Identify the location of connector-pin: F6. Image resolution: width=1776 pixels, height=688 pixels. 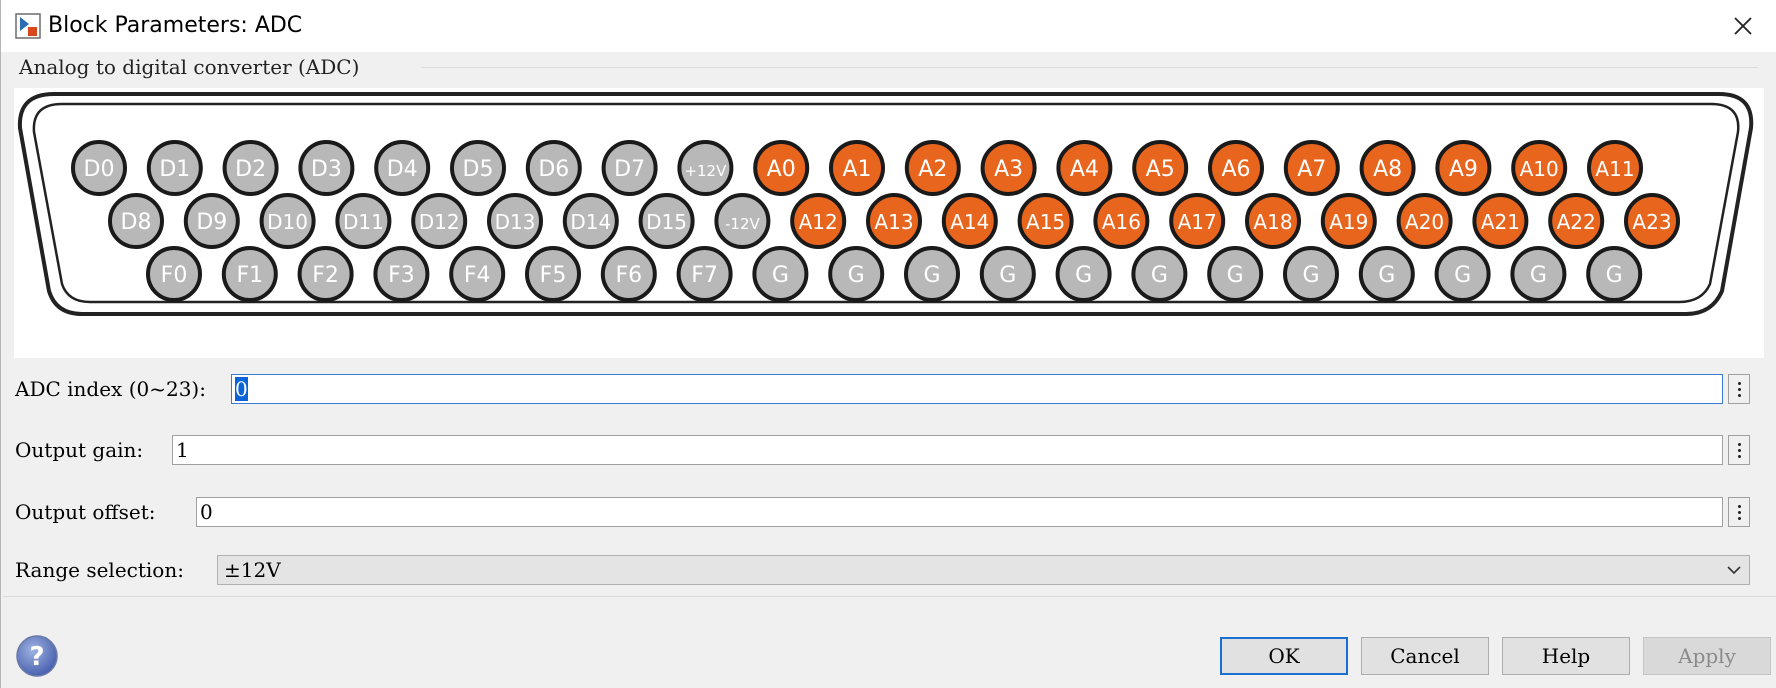
(628, 274).